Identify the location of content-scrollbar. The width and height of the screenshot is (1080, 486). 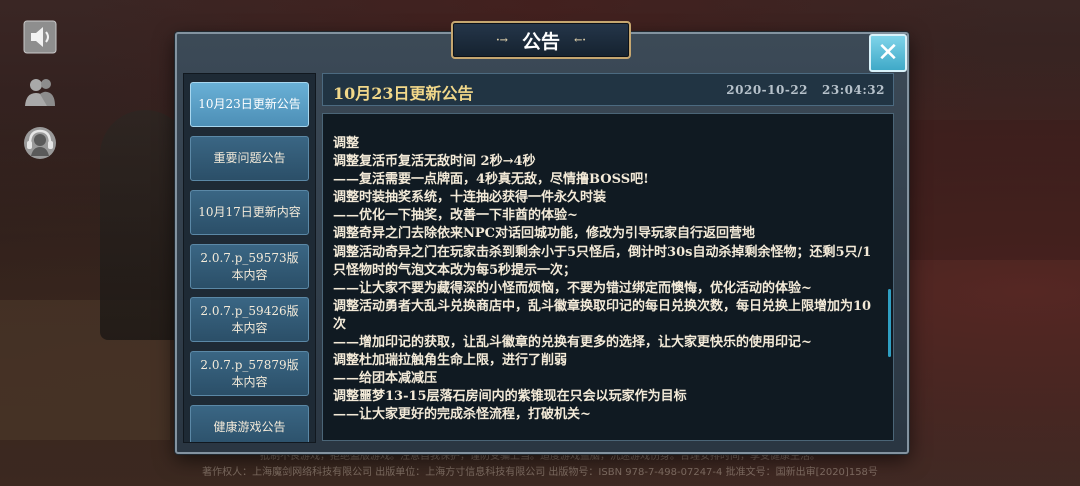
(889, 323).